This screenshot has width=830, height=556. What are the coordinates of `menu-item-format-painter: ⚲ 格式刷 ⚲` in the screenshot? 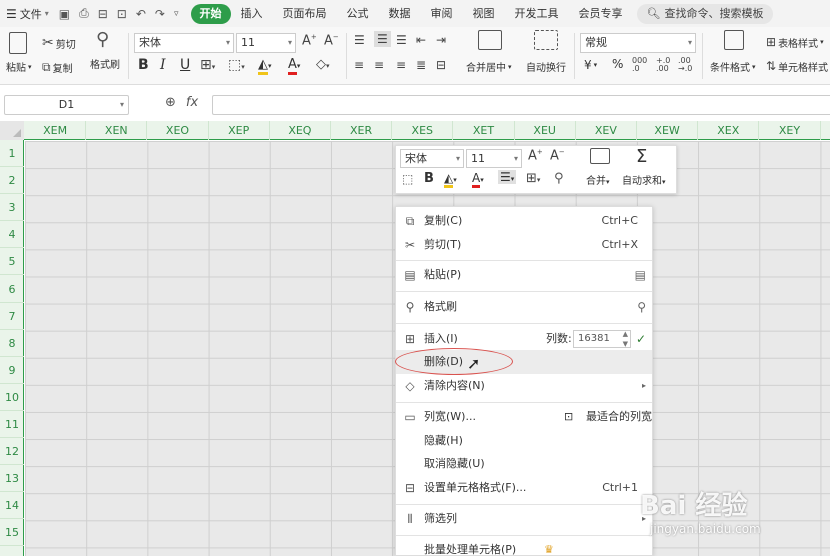 It's located at (524, 307).